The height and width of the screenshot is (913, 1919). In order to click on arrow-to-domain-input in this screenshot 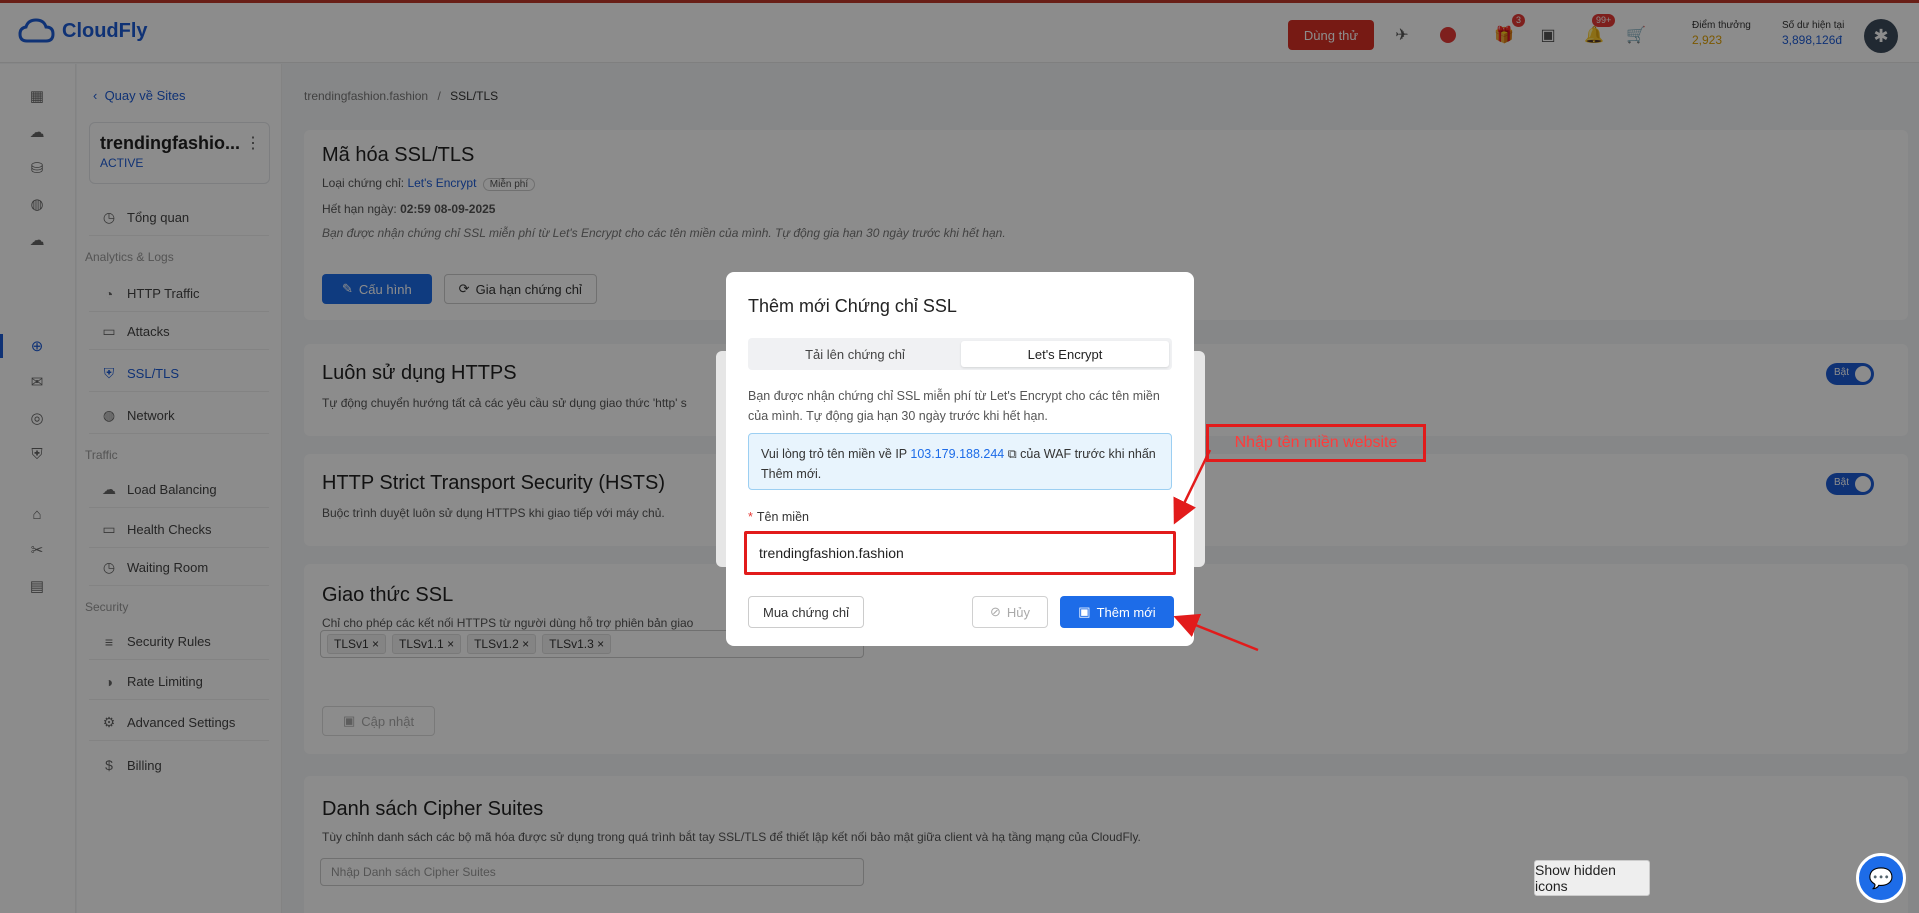, I will do `click(1192, 487)`.